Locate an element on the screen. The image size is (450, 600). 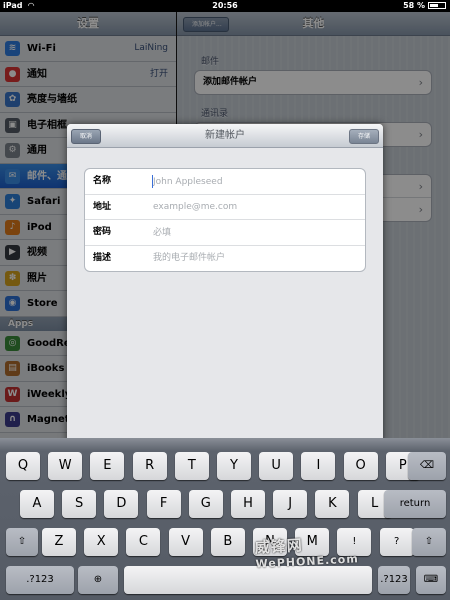
key-question: ? is located at coordinates (396, 542).